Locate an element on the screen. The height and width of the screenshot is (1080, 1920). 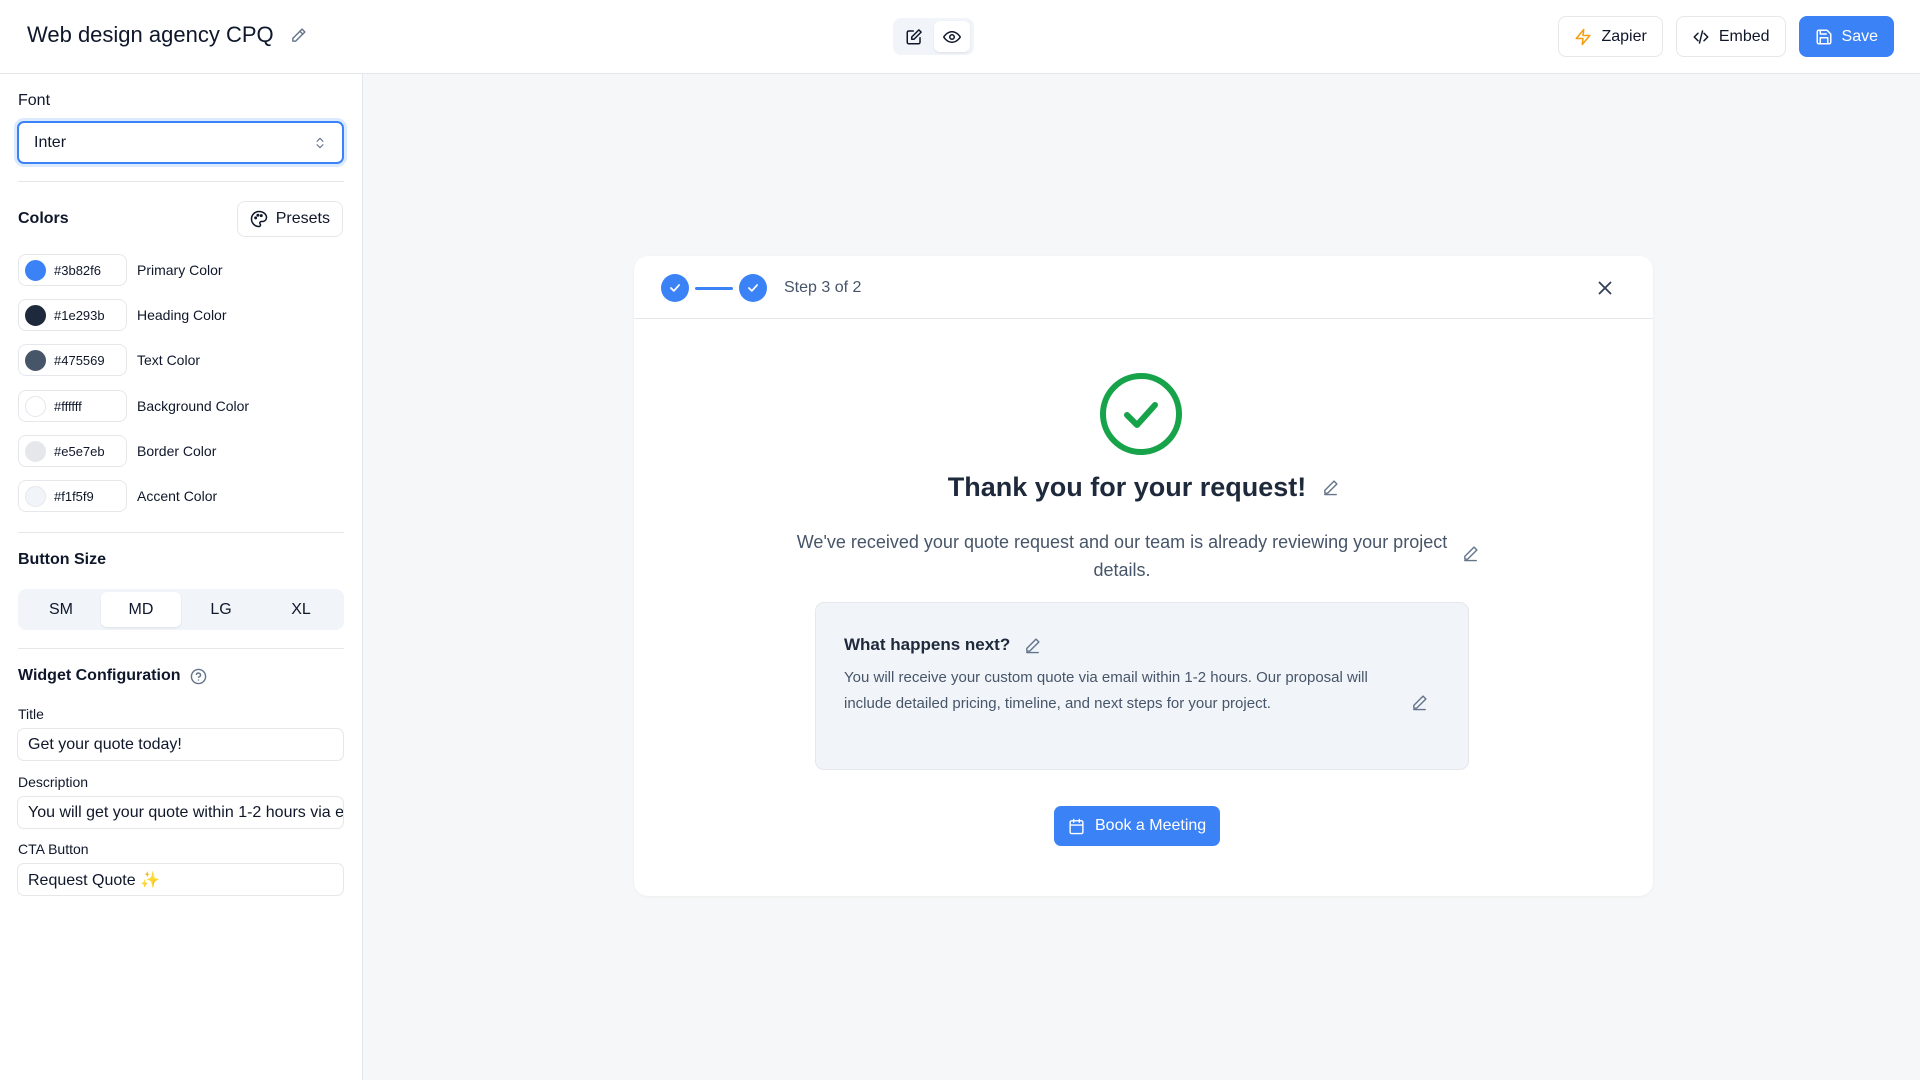
color-row-heading: #1e293b Heading Color is located at coordinates (122, 315).